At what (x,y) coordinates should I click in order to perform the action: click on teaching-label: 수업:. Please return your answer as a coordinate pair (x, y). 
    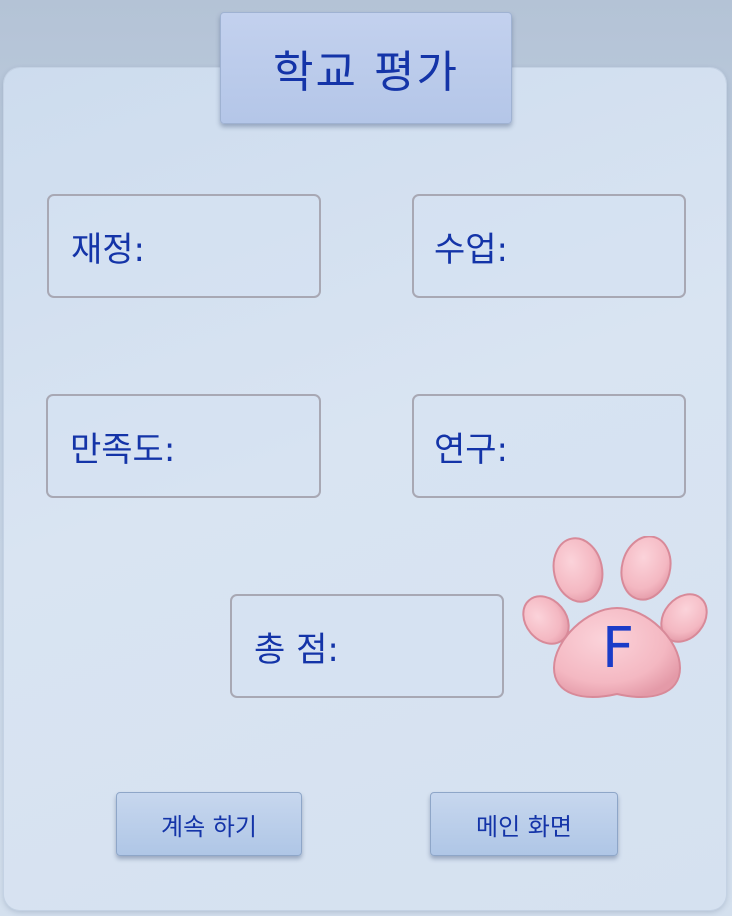
    Looking at the image, I should click on (471, 249).